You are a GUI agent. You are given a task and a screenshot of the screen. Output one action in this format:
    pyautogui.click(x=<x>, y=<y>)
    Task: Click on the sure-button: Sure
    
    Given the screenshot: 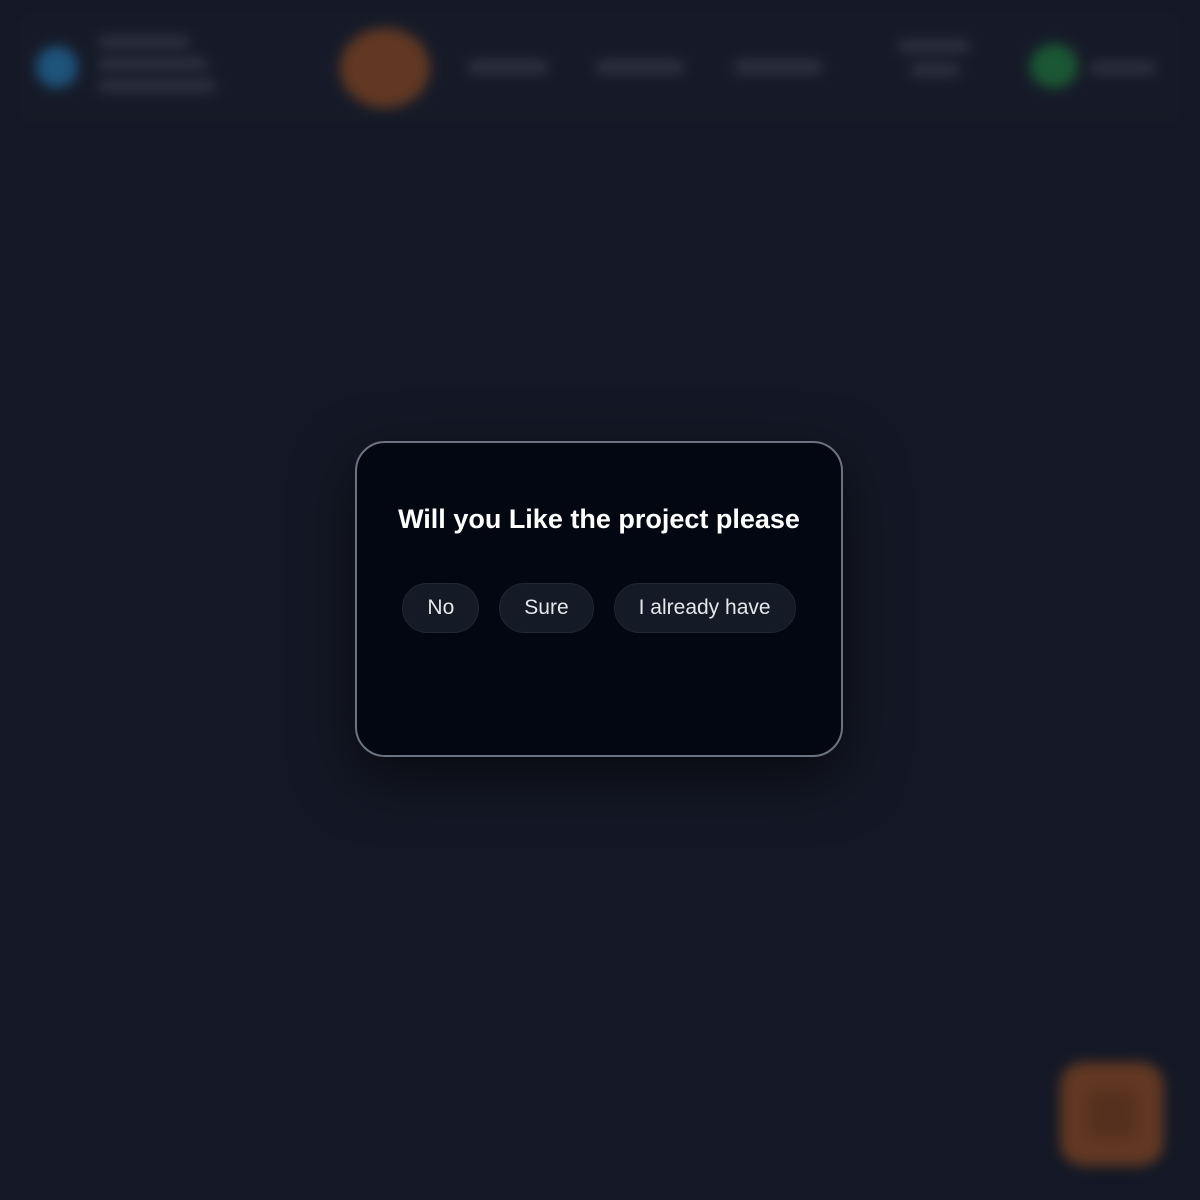 What is the action you would take?
    pyautogui.click(x=546, y=608)
    